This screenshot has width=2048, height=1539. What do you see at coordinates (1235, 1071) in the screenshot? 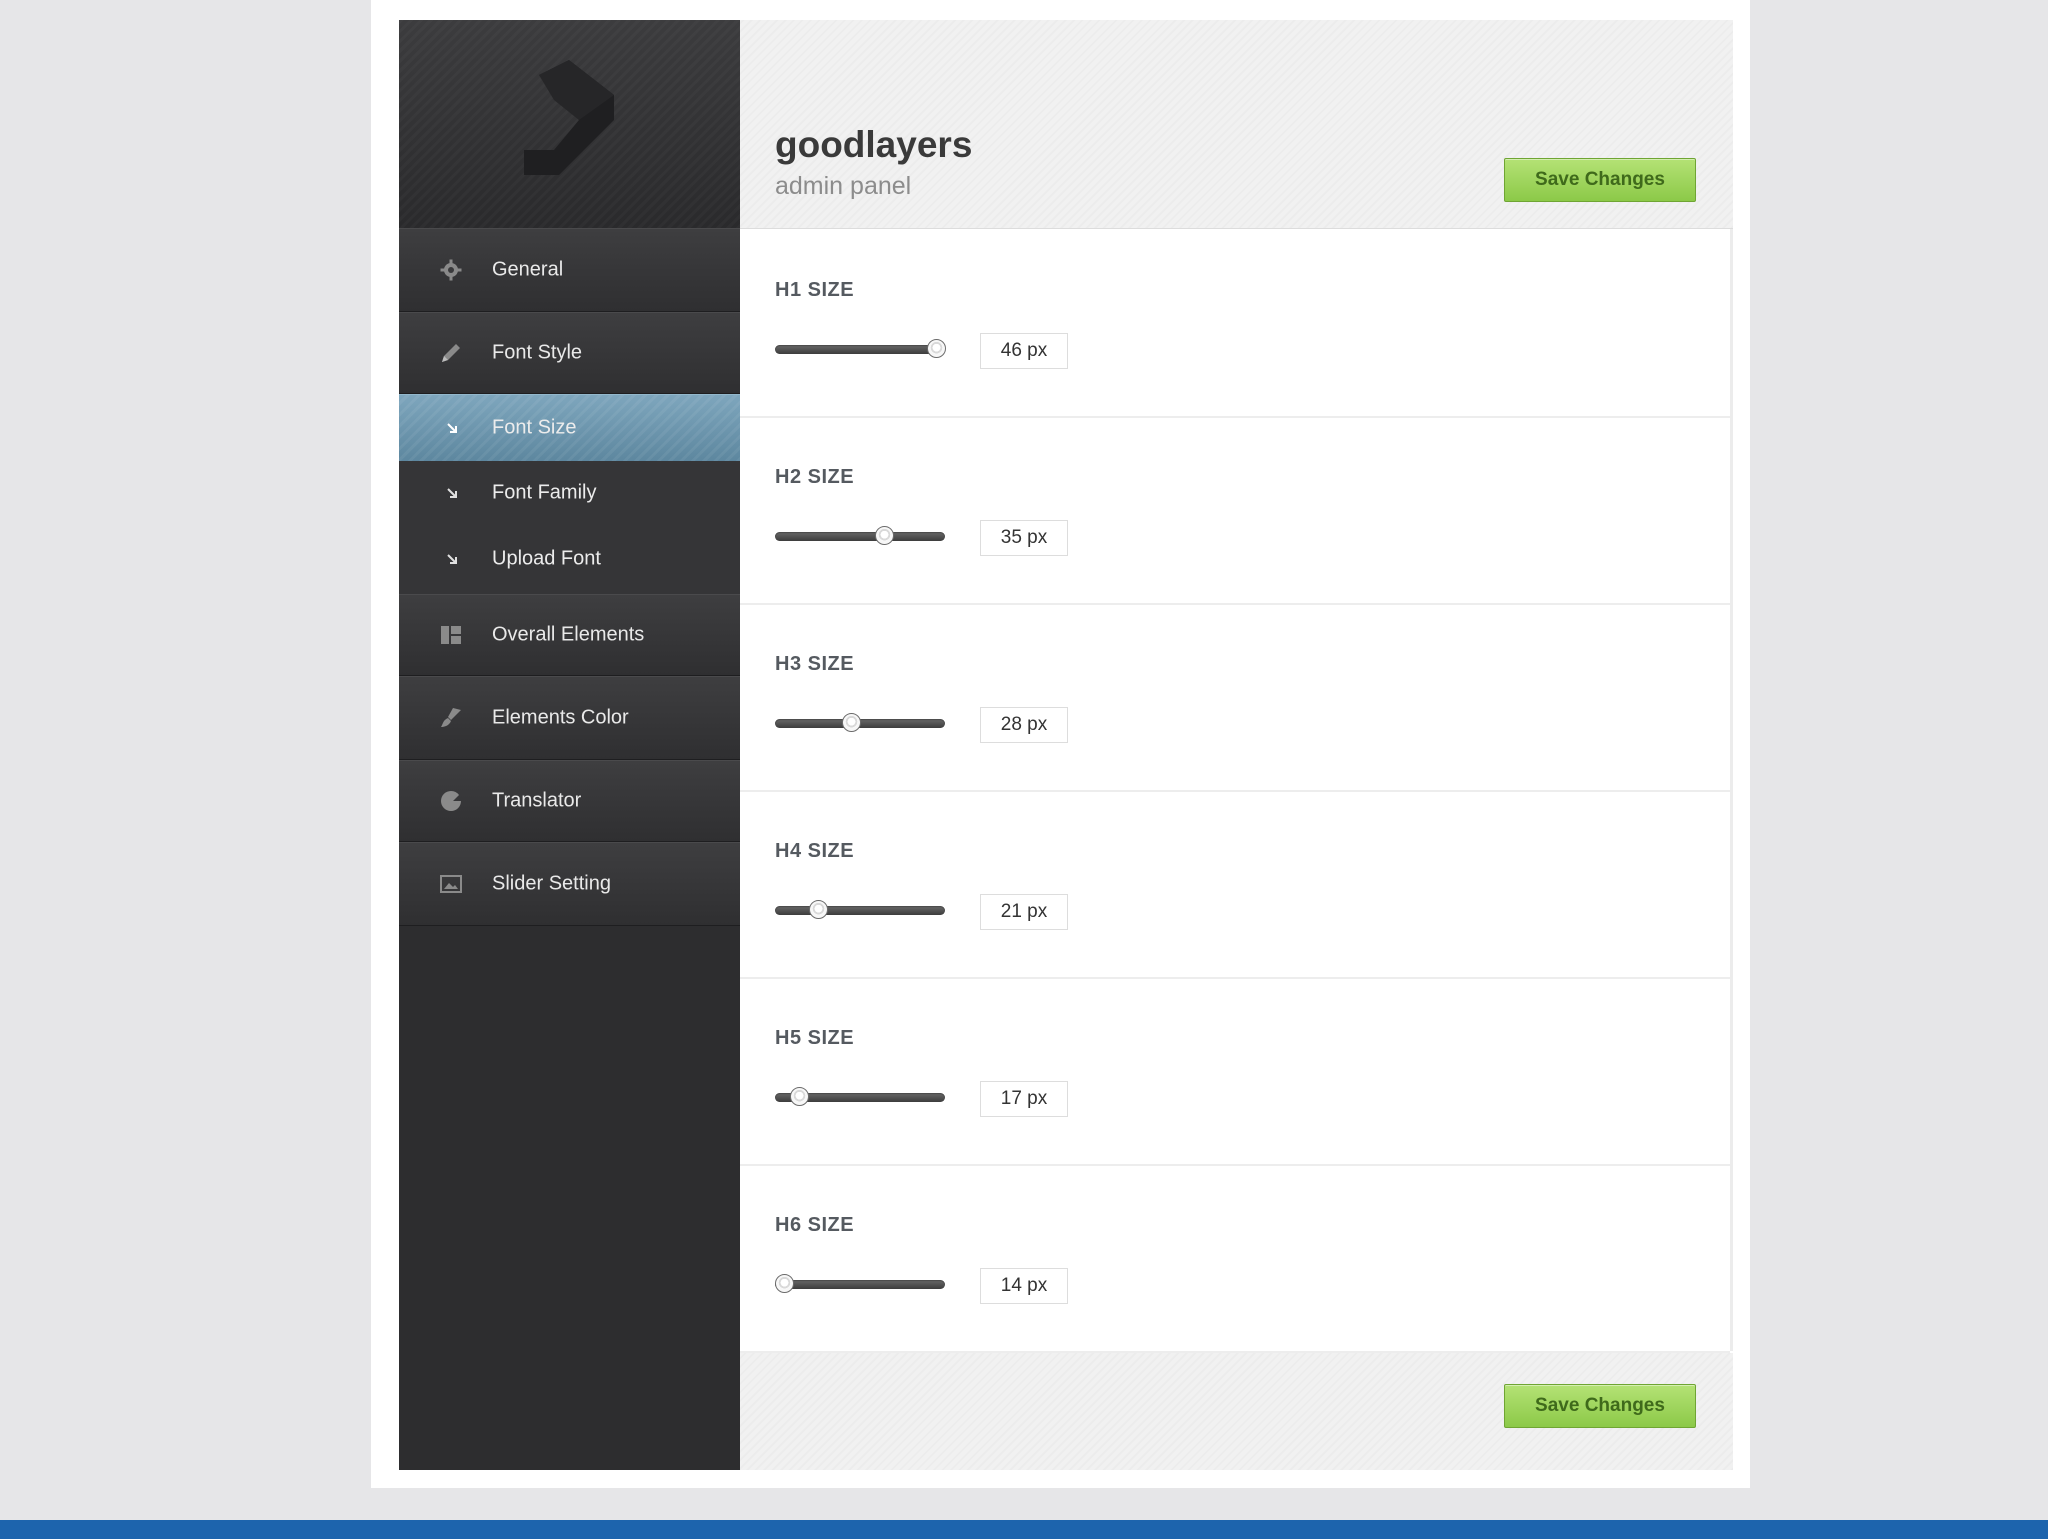
I see `setting-row-h5: H5 SIZE 17 px` at bounding box center [1235, 1071].